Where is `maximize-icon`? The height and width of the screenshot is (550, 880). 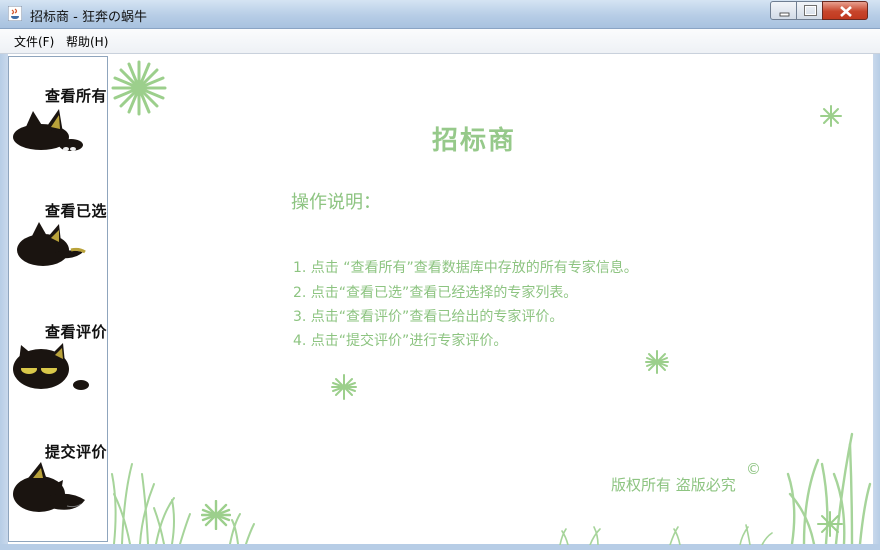 maximize-icon is located at coordinates (810, 10).